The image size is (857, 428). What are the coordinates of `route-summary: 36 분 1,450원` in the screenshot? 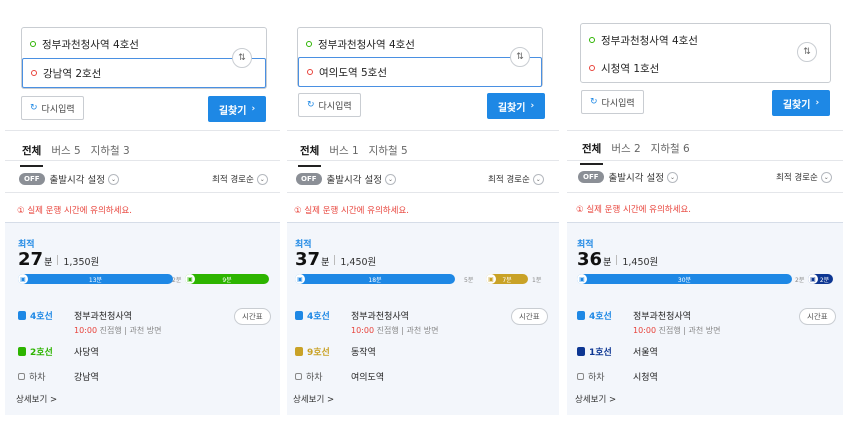 It's located at (618, 259).